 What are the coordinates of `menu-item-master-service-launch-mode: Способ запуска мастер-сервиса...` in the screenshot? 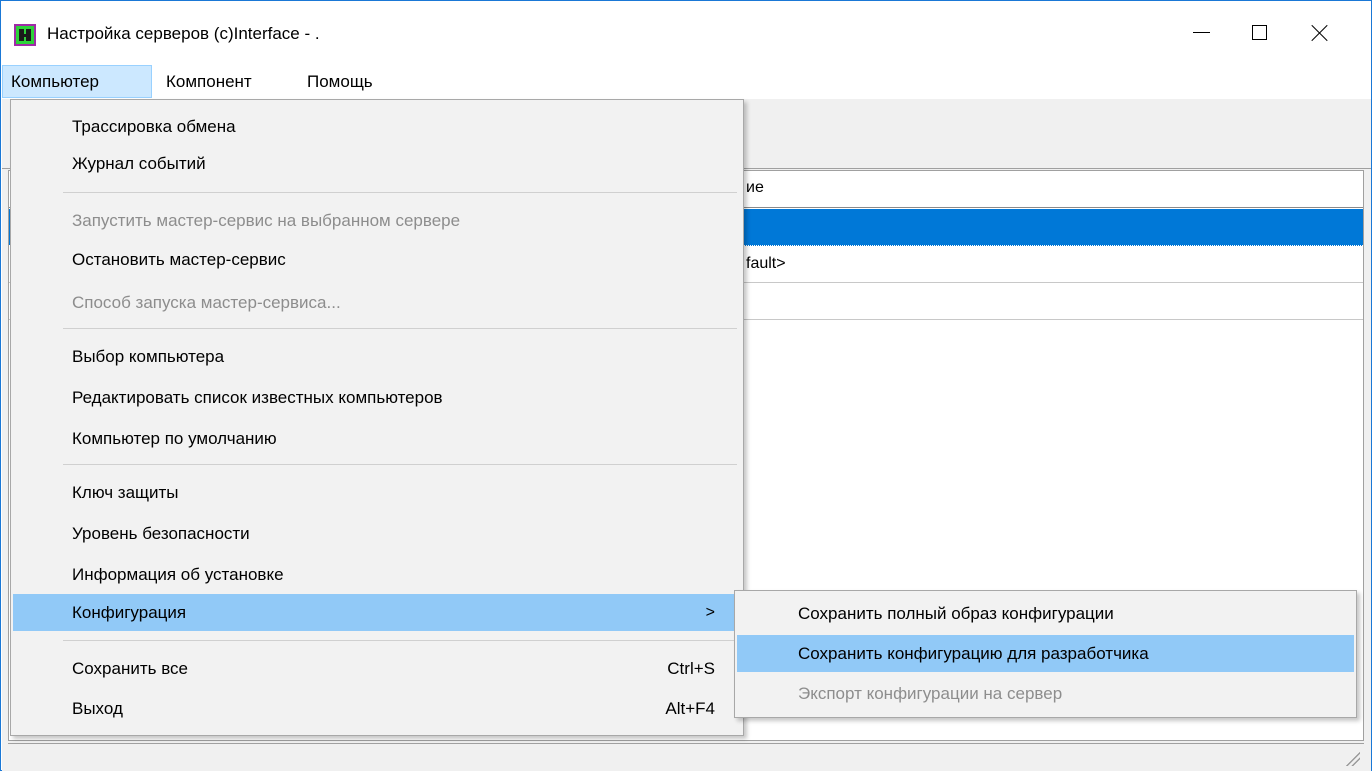 It's located at (377, 302).